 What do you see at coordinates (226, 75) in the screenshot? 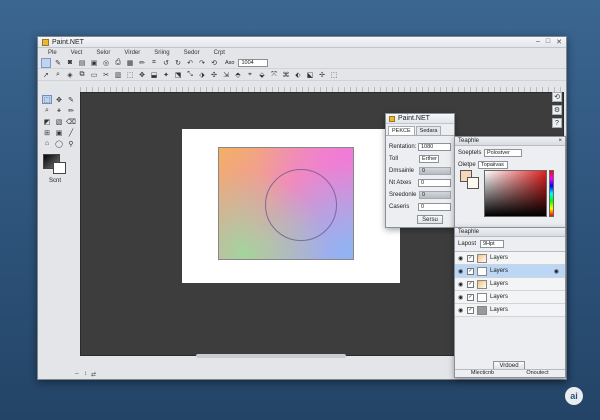
I see `tool11-icon: ⇲` at bounding box center [226, 75].